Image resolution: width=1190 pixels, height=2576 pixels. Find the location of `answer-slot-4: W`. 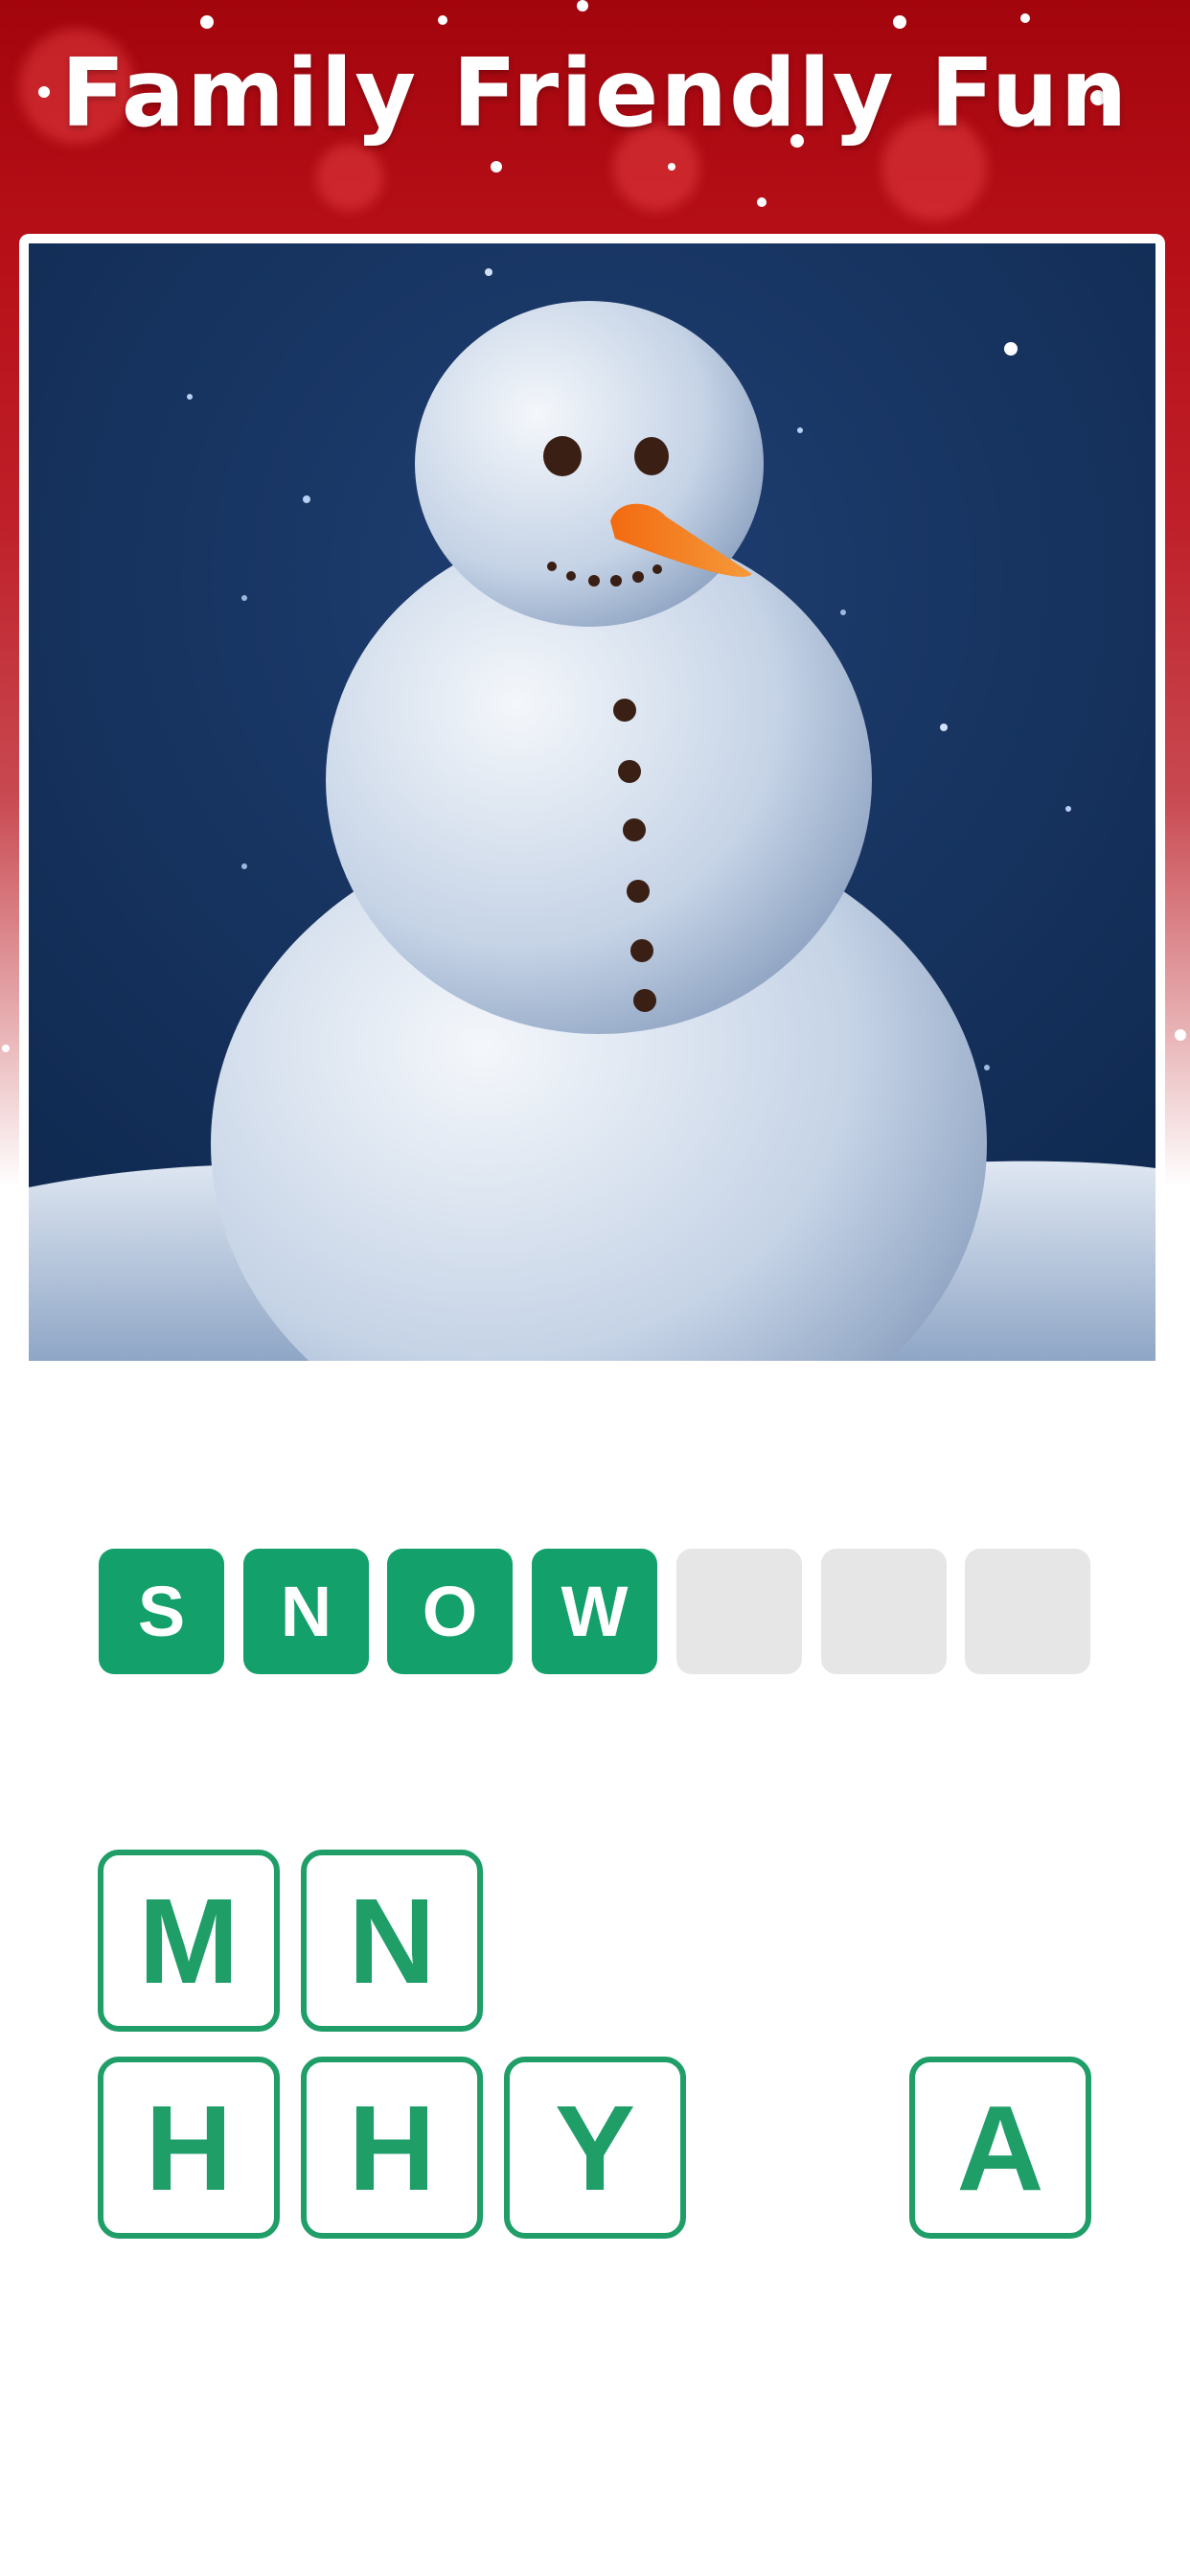

answer-slot-4: W is located at coordinates (594, 1611).